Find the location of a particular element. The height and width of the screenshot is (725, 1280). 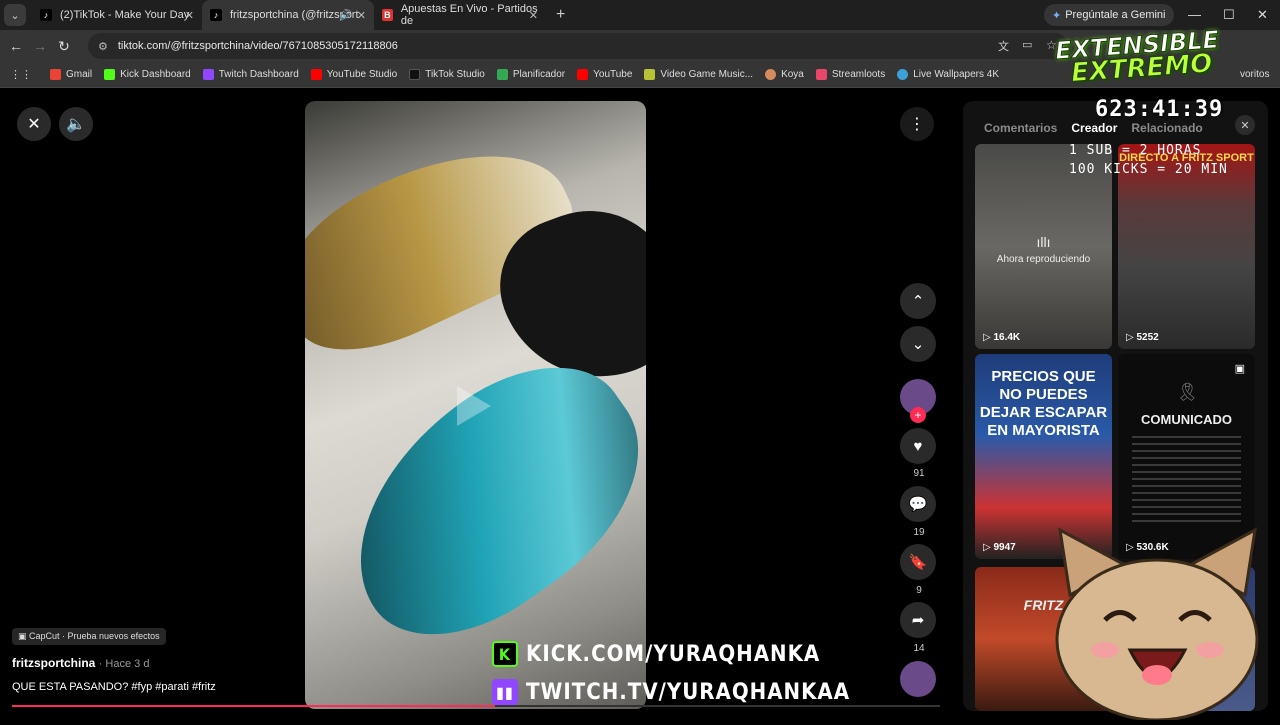

next-video-button: ⌄ is located at coordinates (918, 344).